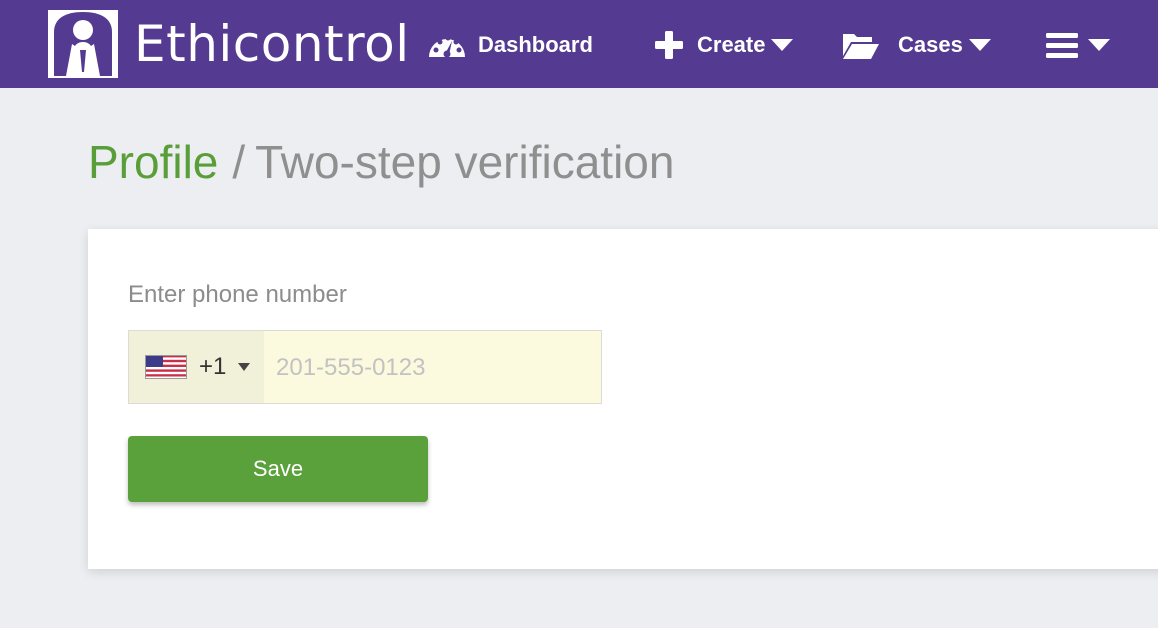 This screenshot has width=1158, height=628. Describe the element at coordinates (153, 162) in the screenshot. I see `breadcrumb-profile-link: Profile` at that location.